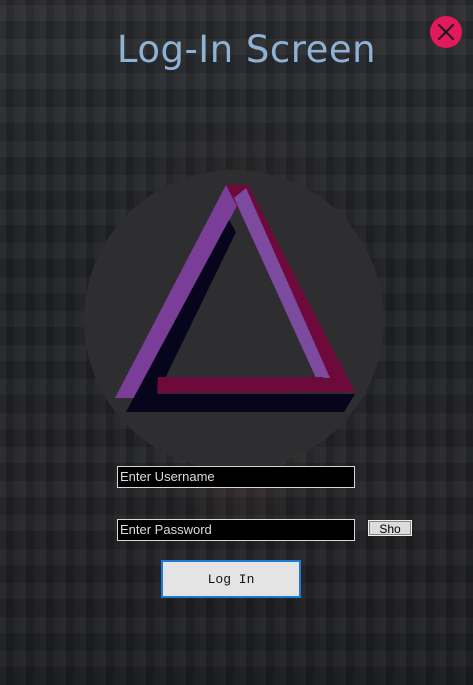 The image size is (473, 685). Describe the element at coordinates (390, 528) in the screenshot. I see `show-password-button: Sho` at that location.